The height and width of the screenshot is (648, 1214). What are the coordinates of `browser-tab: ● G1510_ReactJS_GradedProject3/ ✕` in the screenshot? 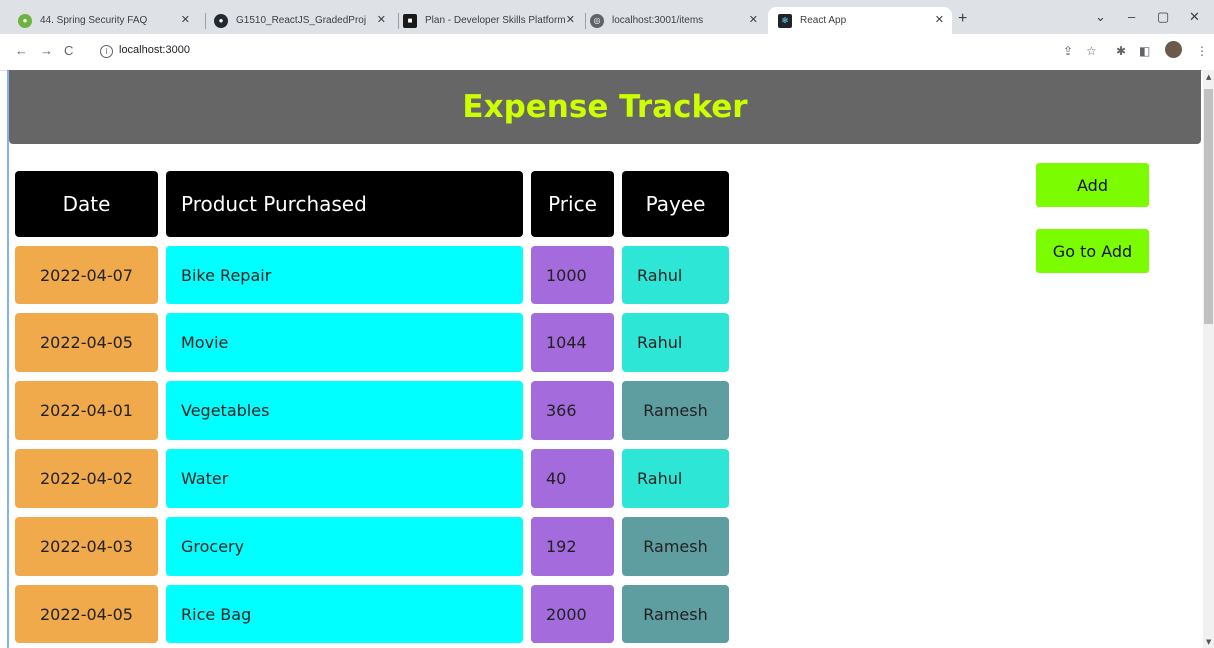 It's located at (304, 20).